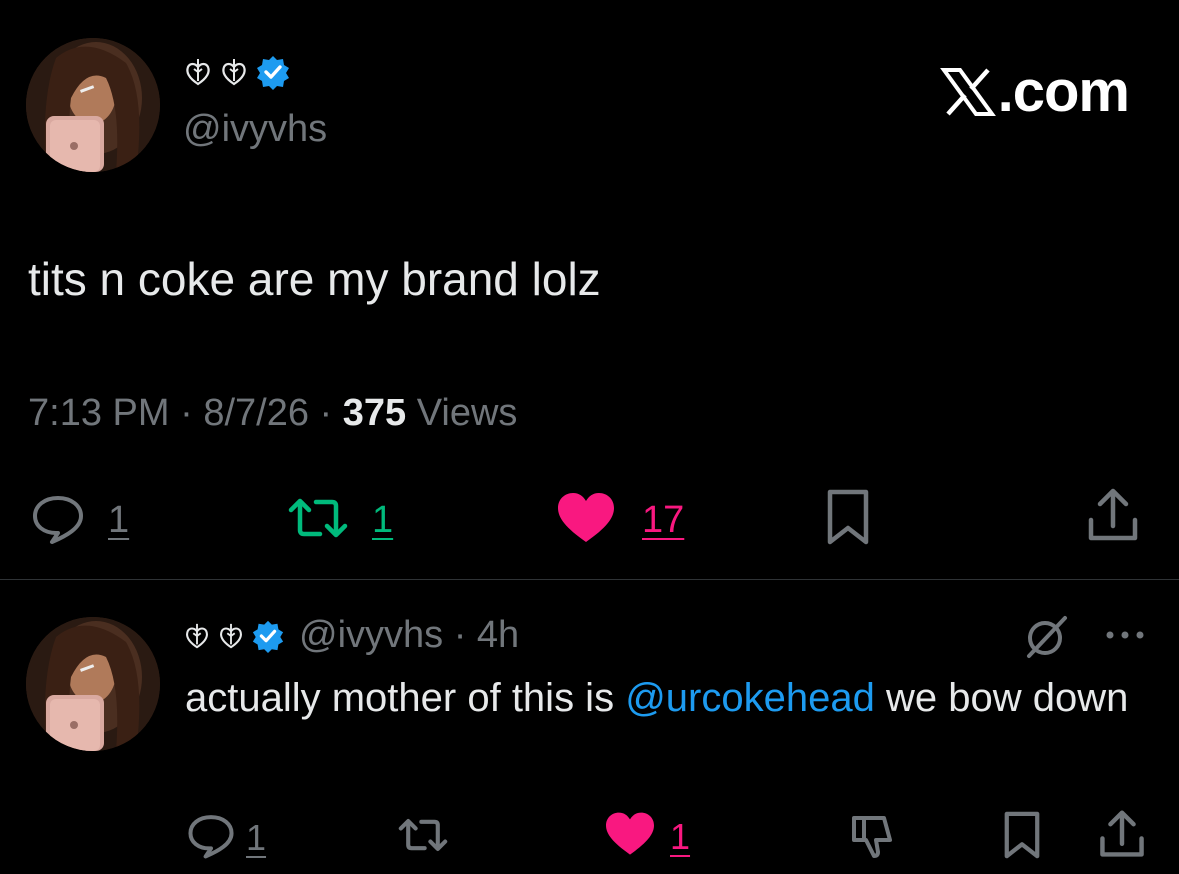 The width and height of the screenshot is (1179, 874). I want to click on author-name, so click(237, 72).